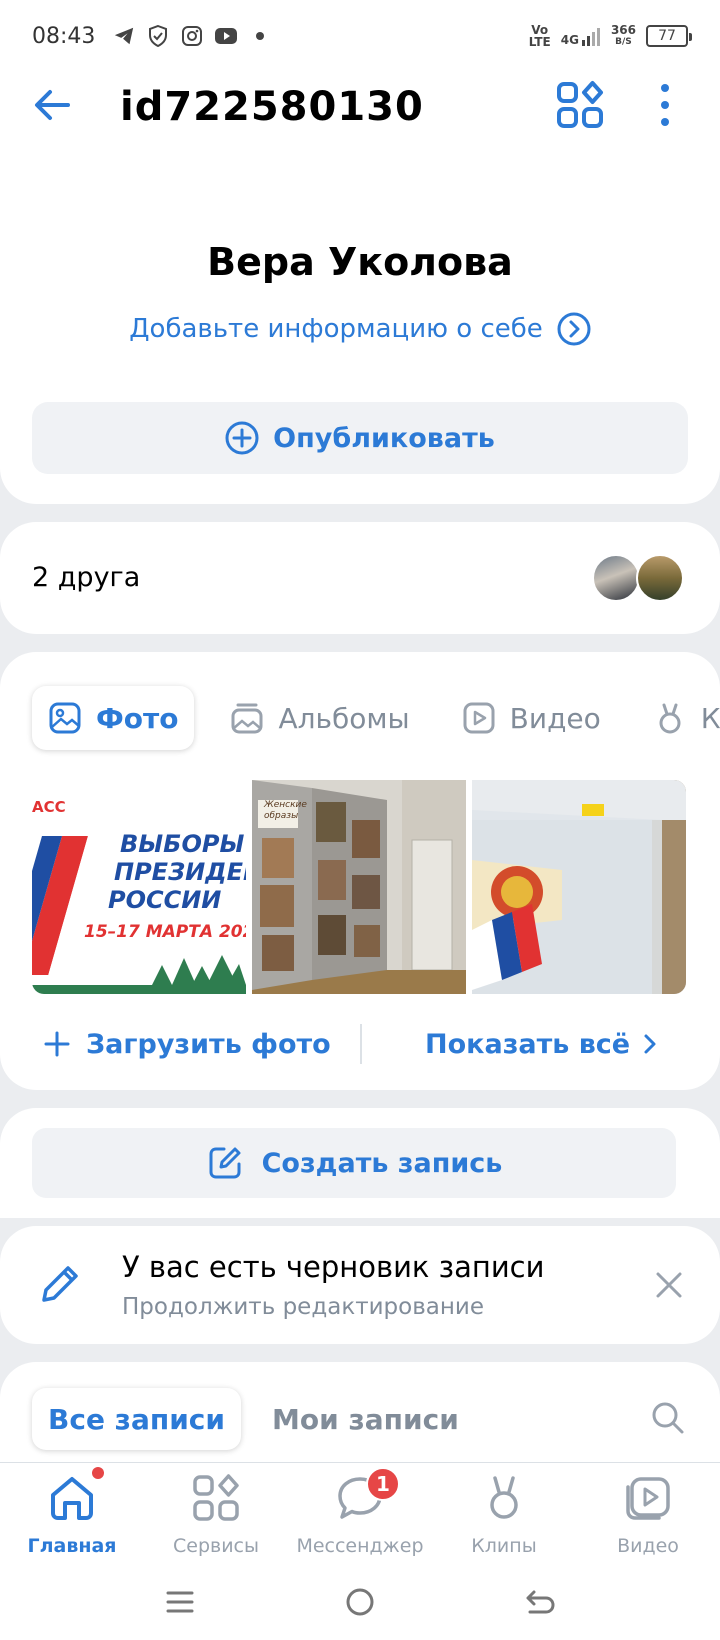  What do you see at coordinates (180, 872) in the screenshot?
I see `poster-line2: ПРЕЗИДЕН` at bounding box center [180, 872].